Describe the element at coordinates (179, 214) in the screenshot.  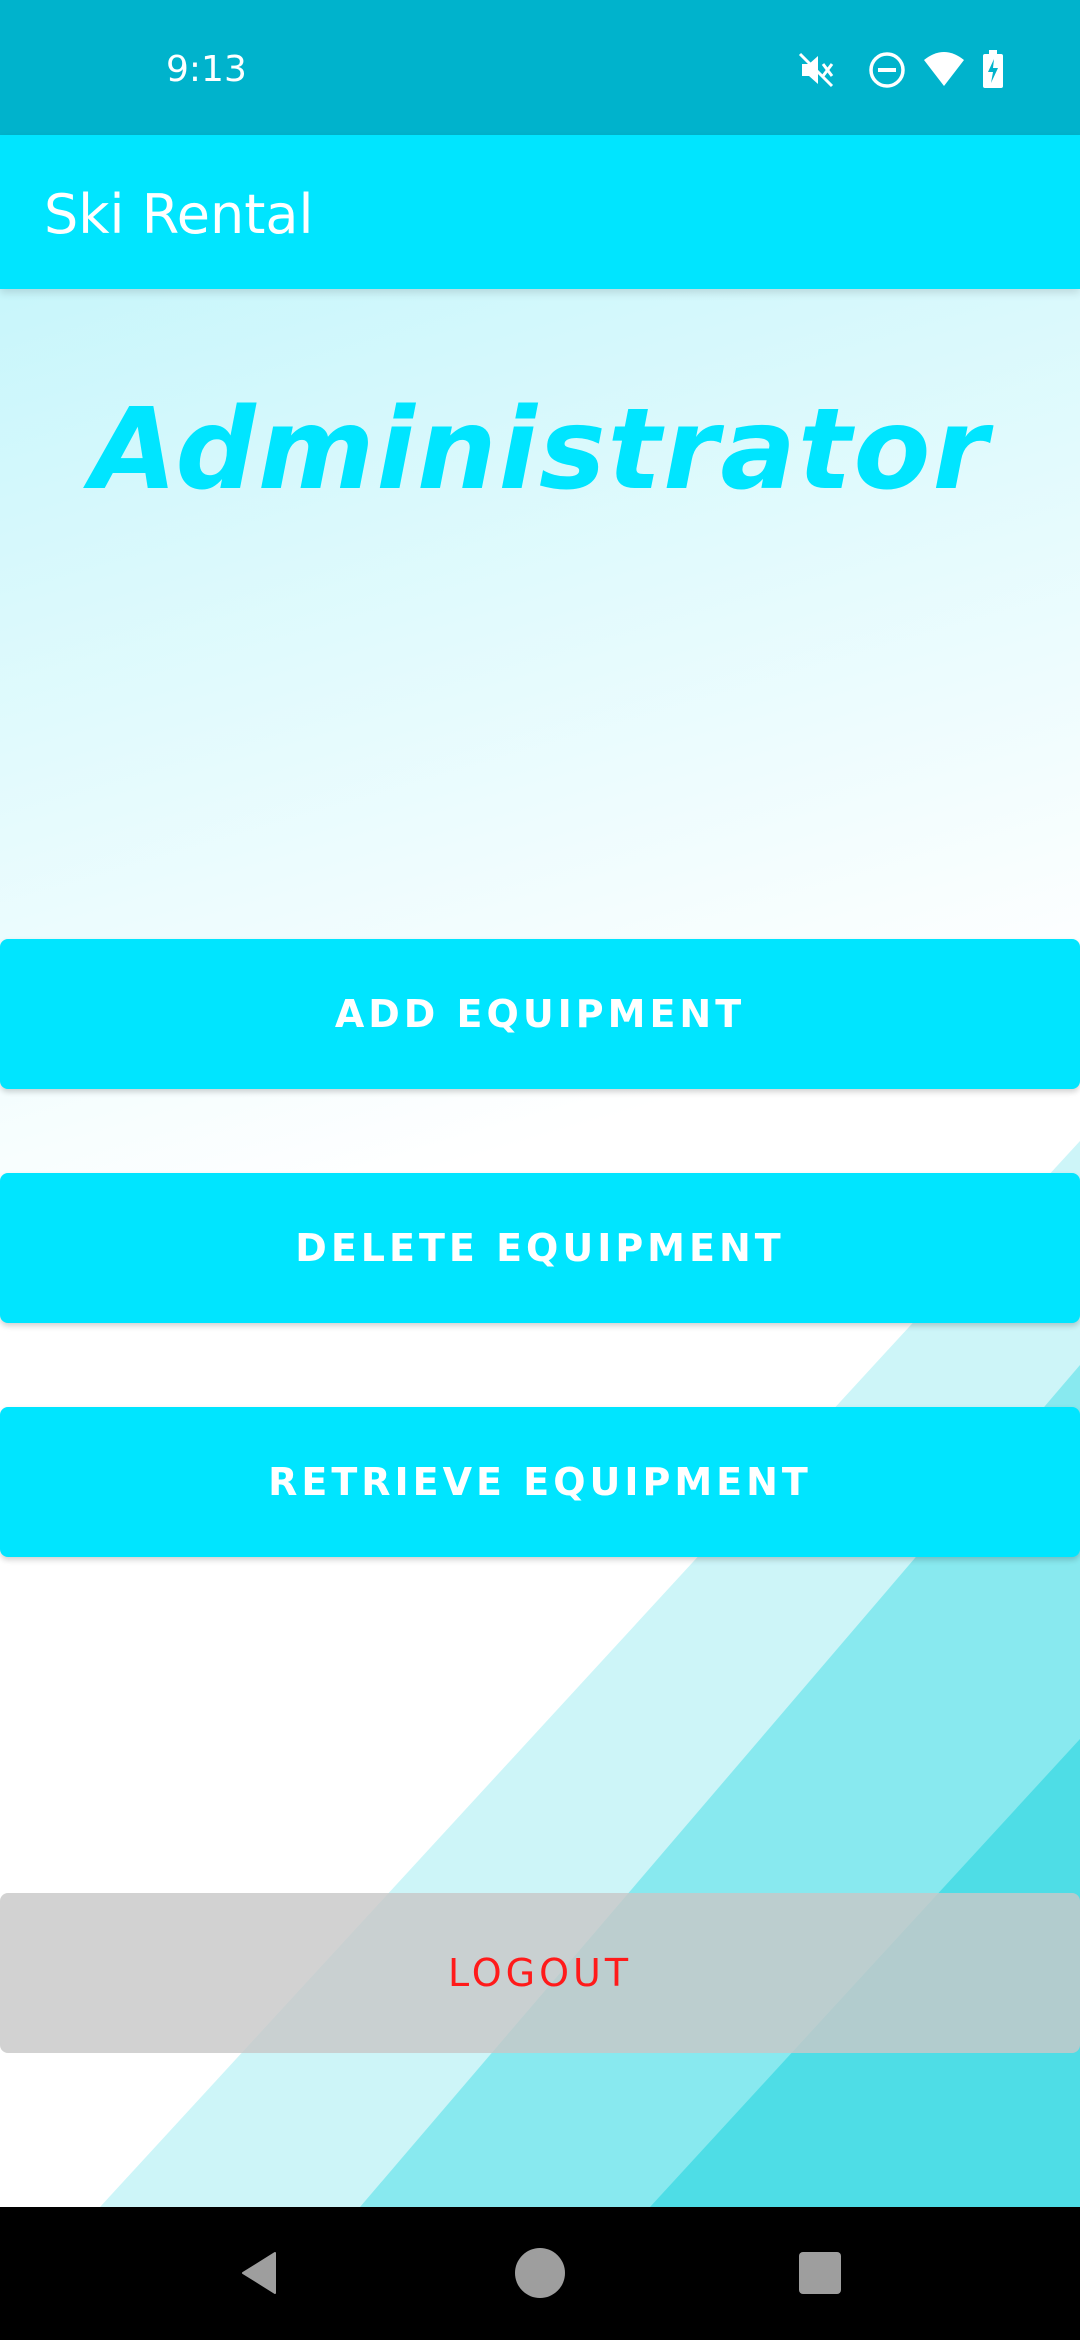
I see `app-title: Ski Rental` at that location.